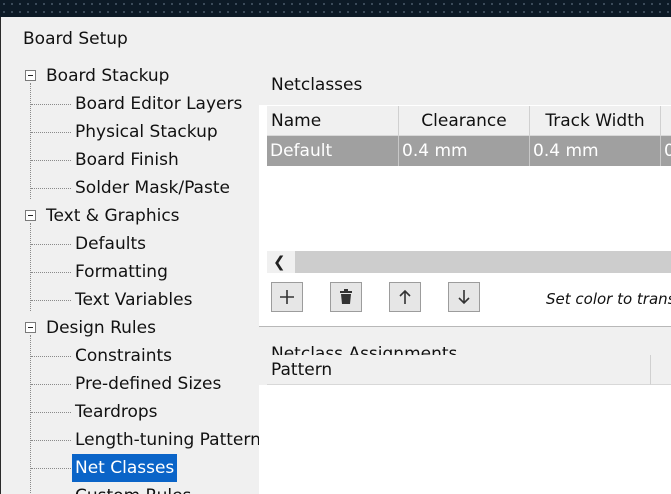 The height and width of the screenshot is (494, 671). Describe the element at coordinates (595, 151) in the screenshot. I see `cell-track-width: 0.4 mm` at that location.